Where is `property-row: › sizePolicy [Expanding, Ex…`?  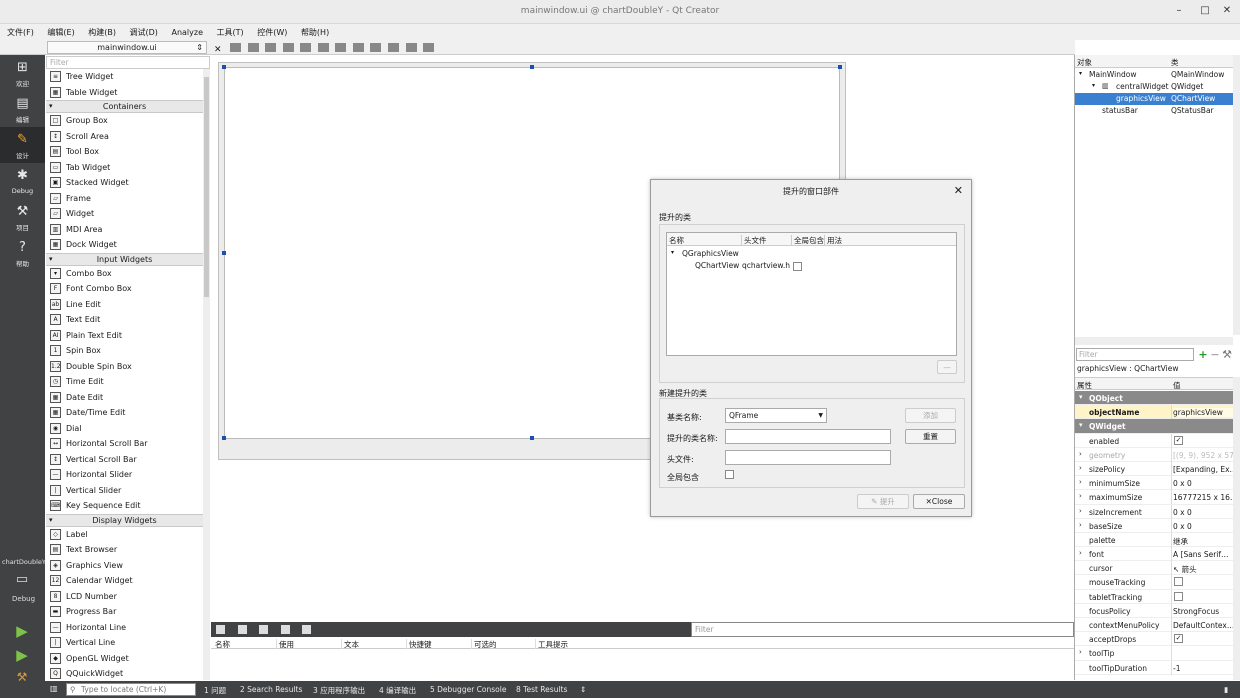 property-row: › sizePolicy [Expanding, Ex… is located at coordinates (1154, 469).